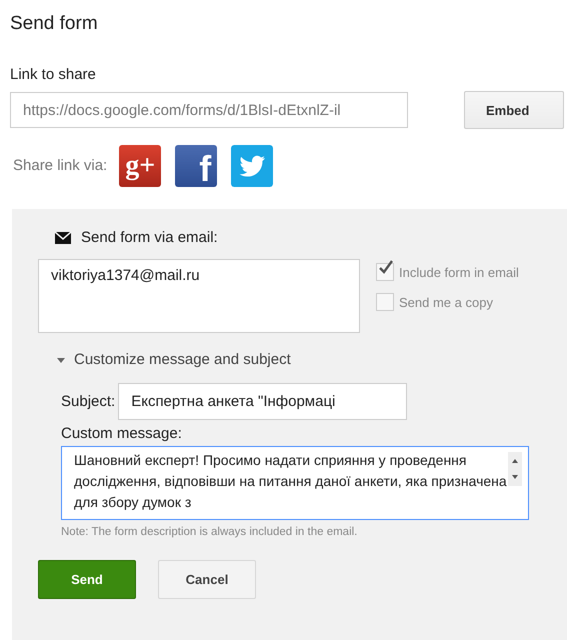  What do you see at coordinates (173, 359) in the screenshot?
I see `customize-toggle: Customize message and subject` at bounding box center [173, 359].